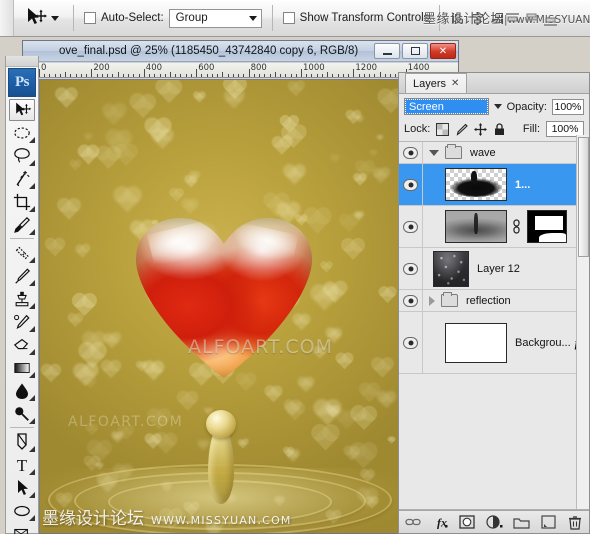  I want to click on layers-scrollbar-thumb, so click(583, 197).